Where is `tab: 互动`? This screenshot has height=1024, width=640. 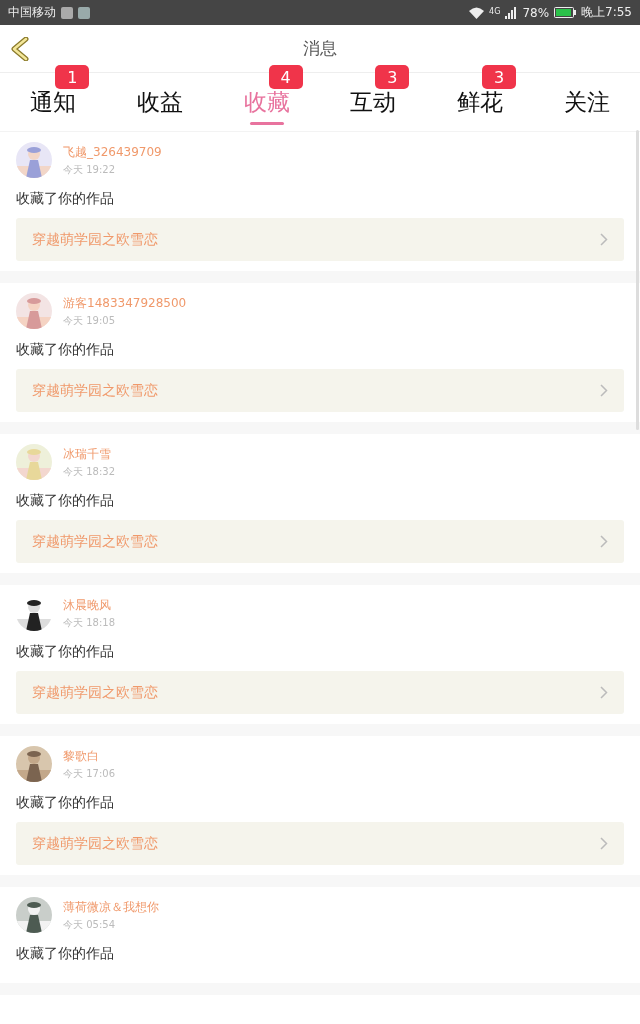 tab: 互动 is located at coordinates (373, 102).